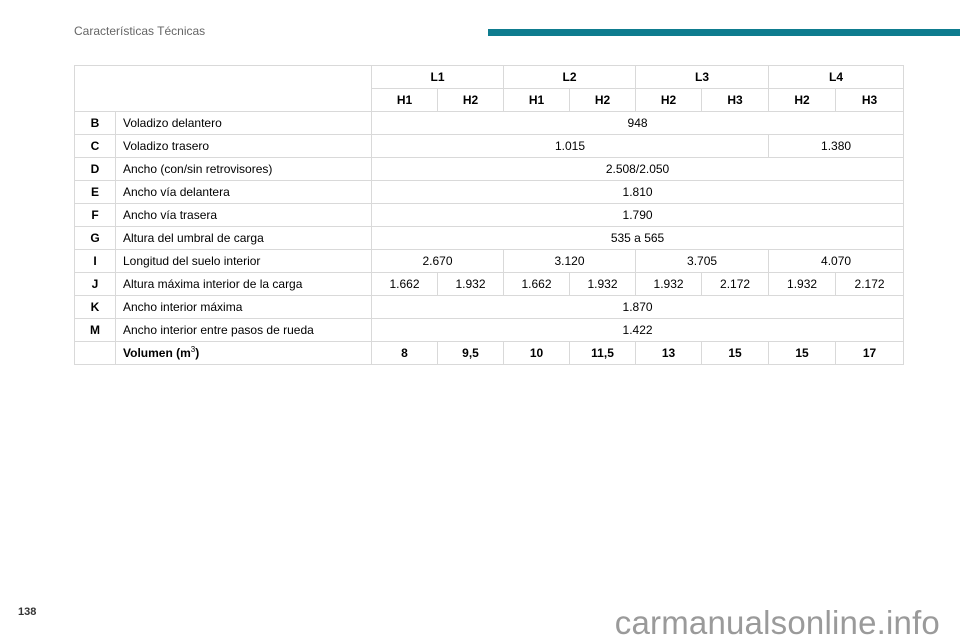  What do you see at coordinates (243, 307) in the screenshot?
I see `dimension-label: Ancho interior máxima` at bounding box center [243, 307].